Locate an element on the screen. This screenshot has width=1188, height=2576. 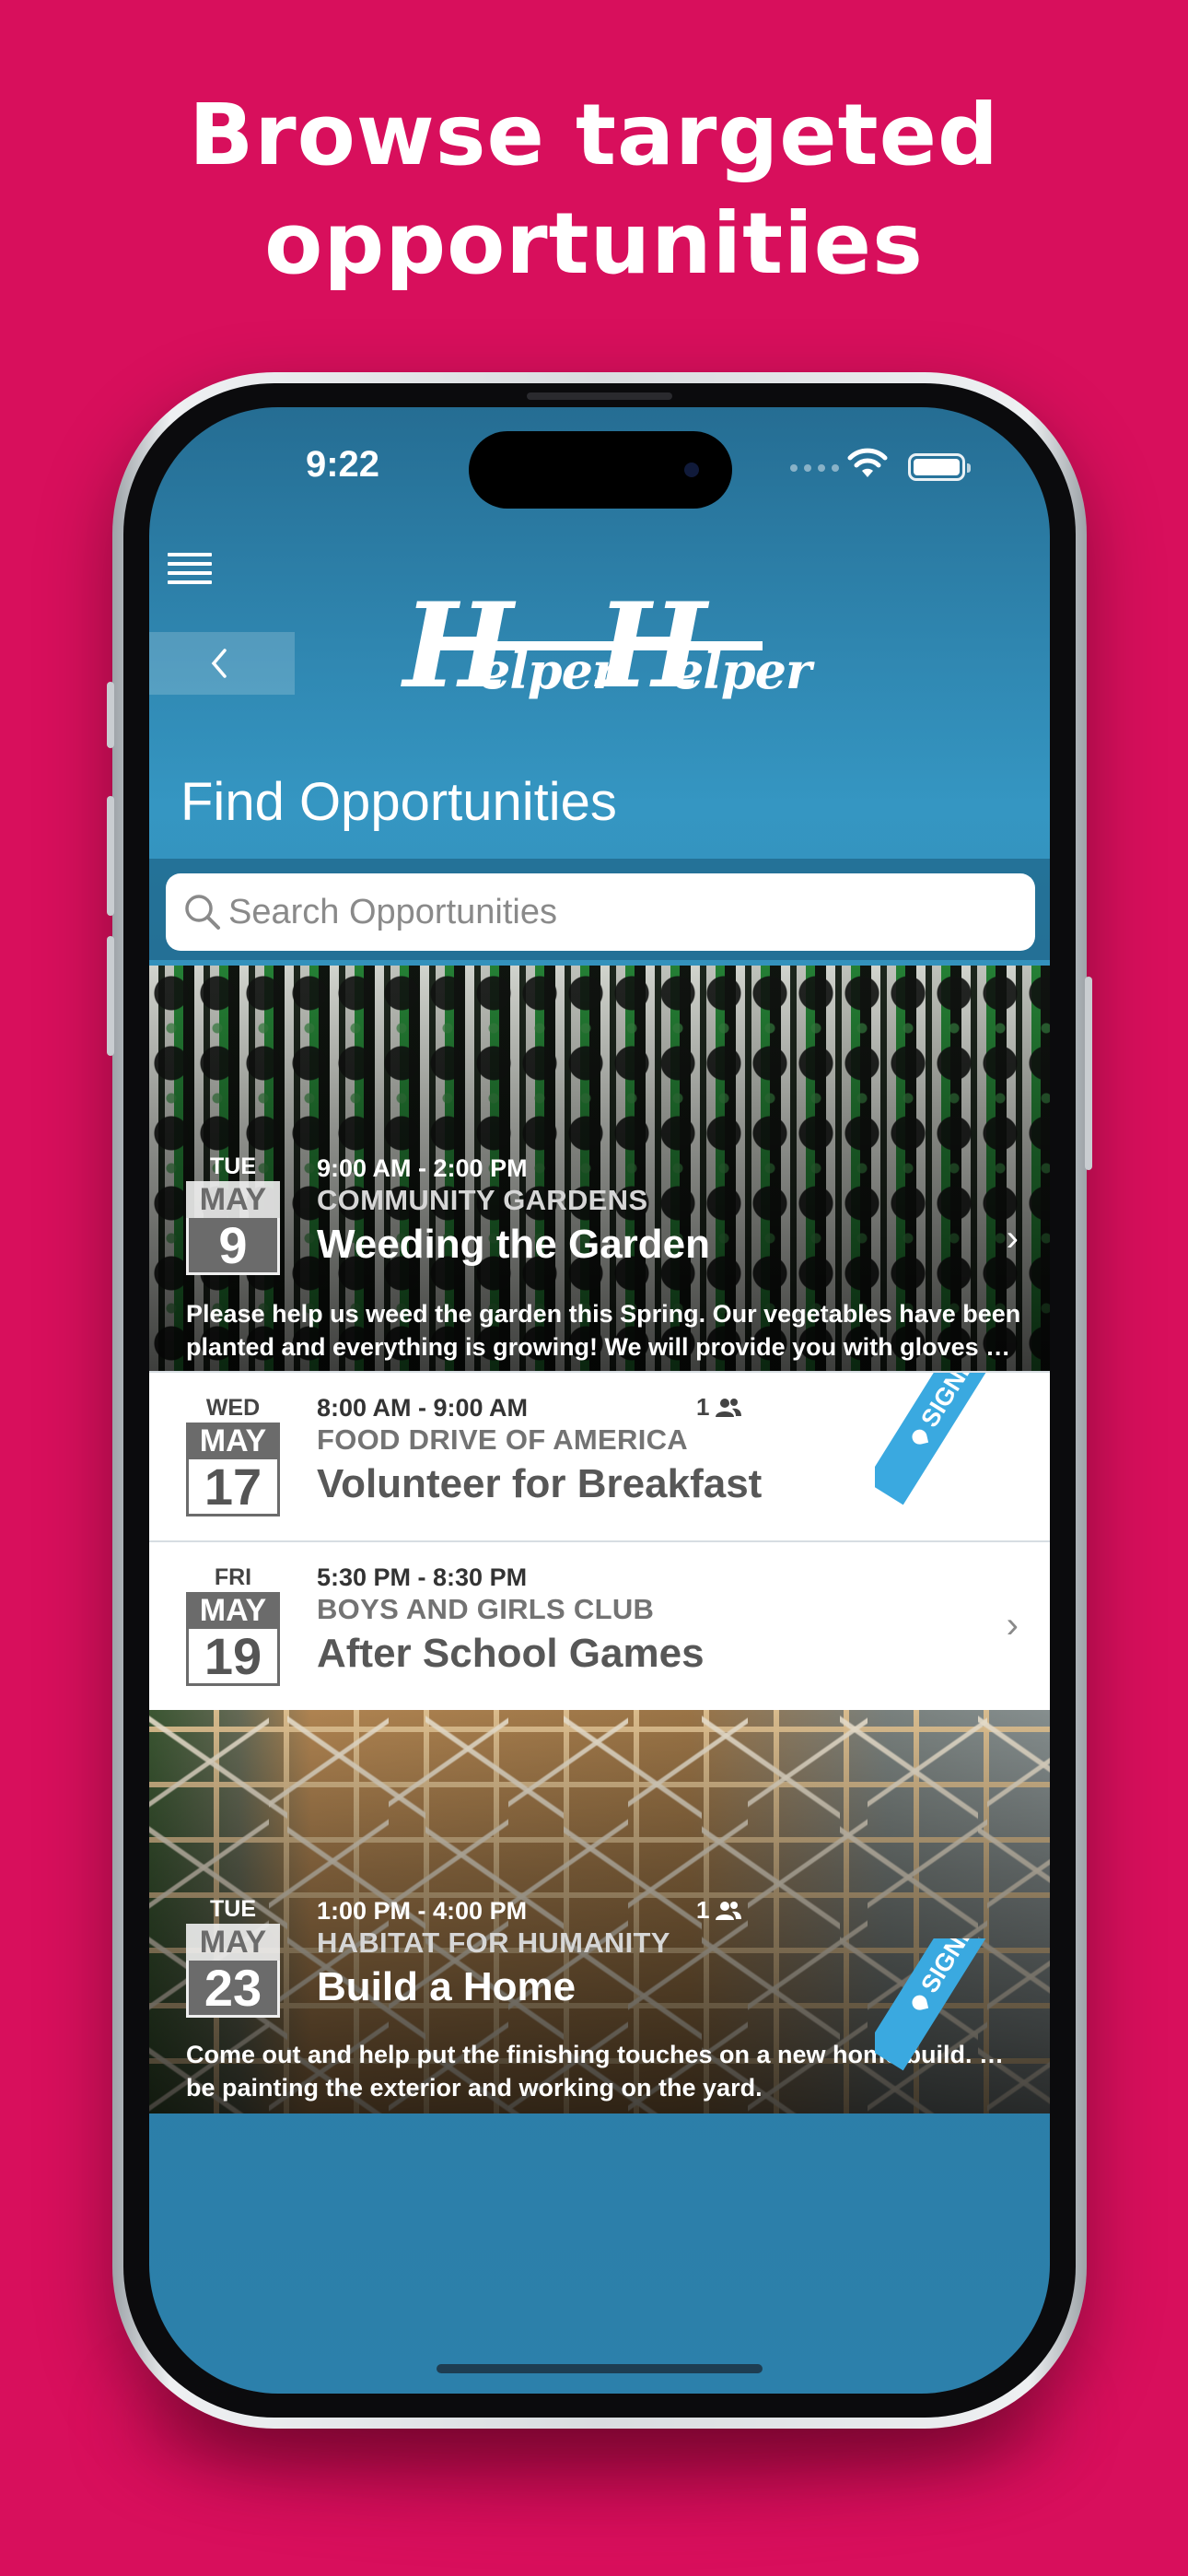
opportunity-title: After School Games is located at coordinates (511, 1653).